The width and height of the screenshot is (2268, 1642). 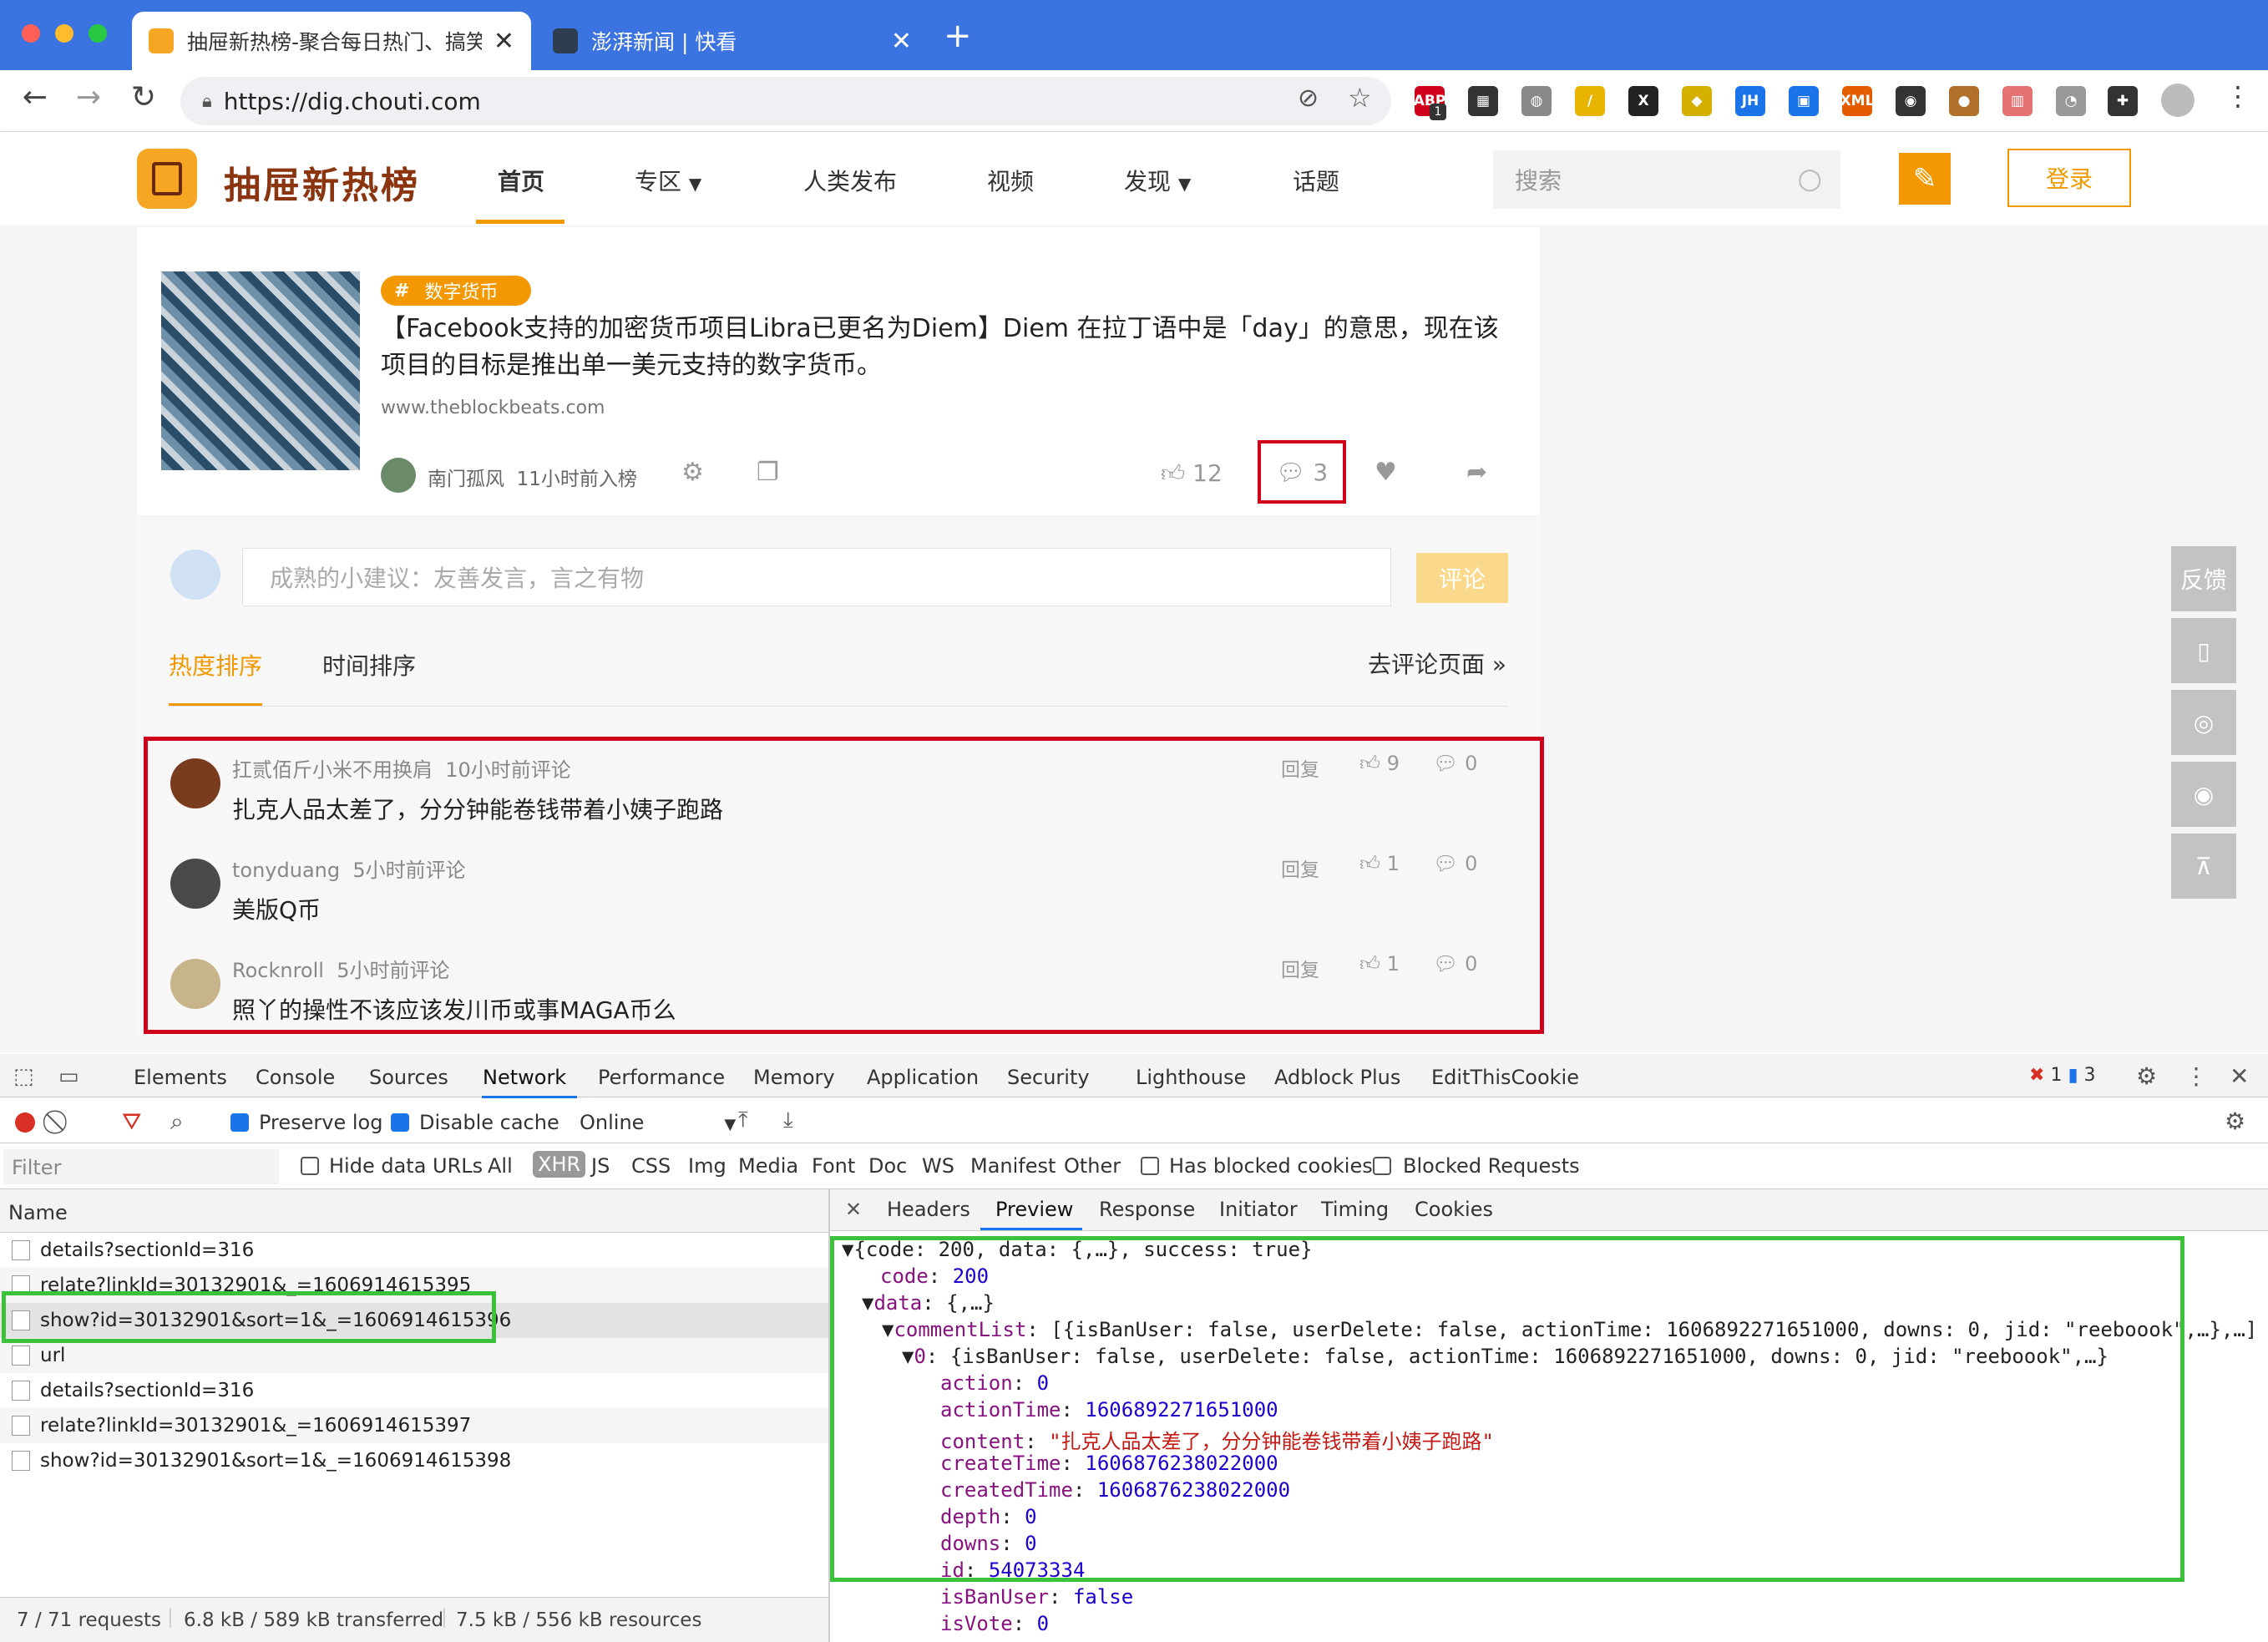 What do you see at coordinates (493, 408) in the screenshot?
I see `post-source: www.theblockbeats.com` at bounding box center [493, 408].